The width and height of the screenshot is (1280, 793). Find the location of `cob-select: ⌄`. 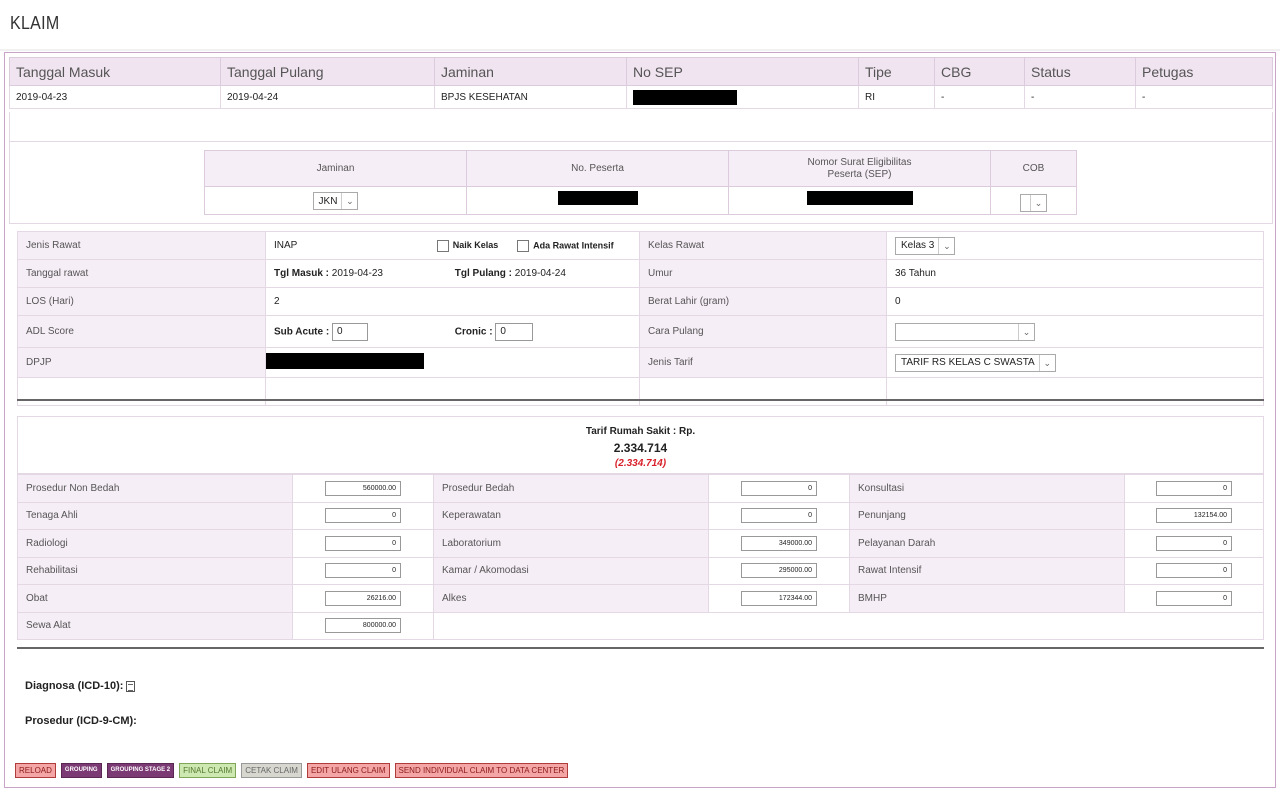

cob-select: ⌄ is located at coordinates (1033, 202).